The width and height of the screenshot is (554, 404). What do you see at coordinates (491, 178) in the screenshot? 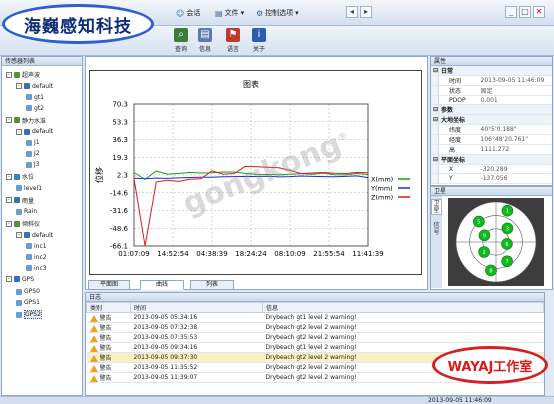
I see `property-row: Y -137.056` at bounding box center [491, 178].